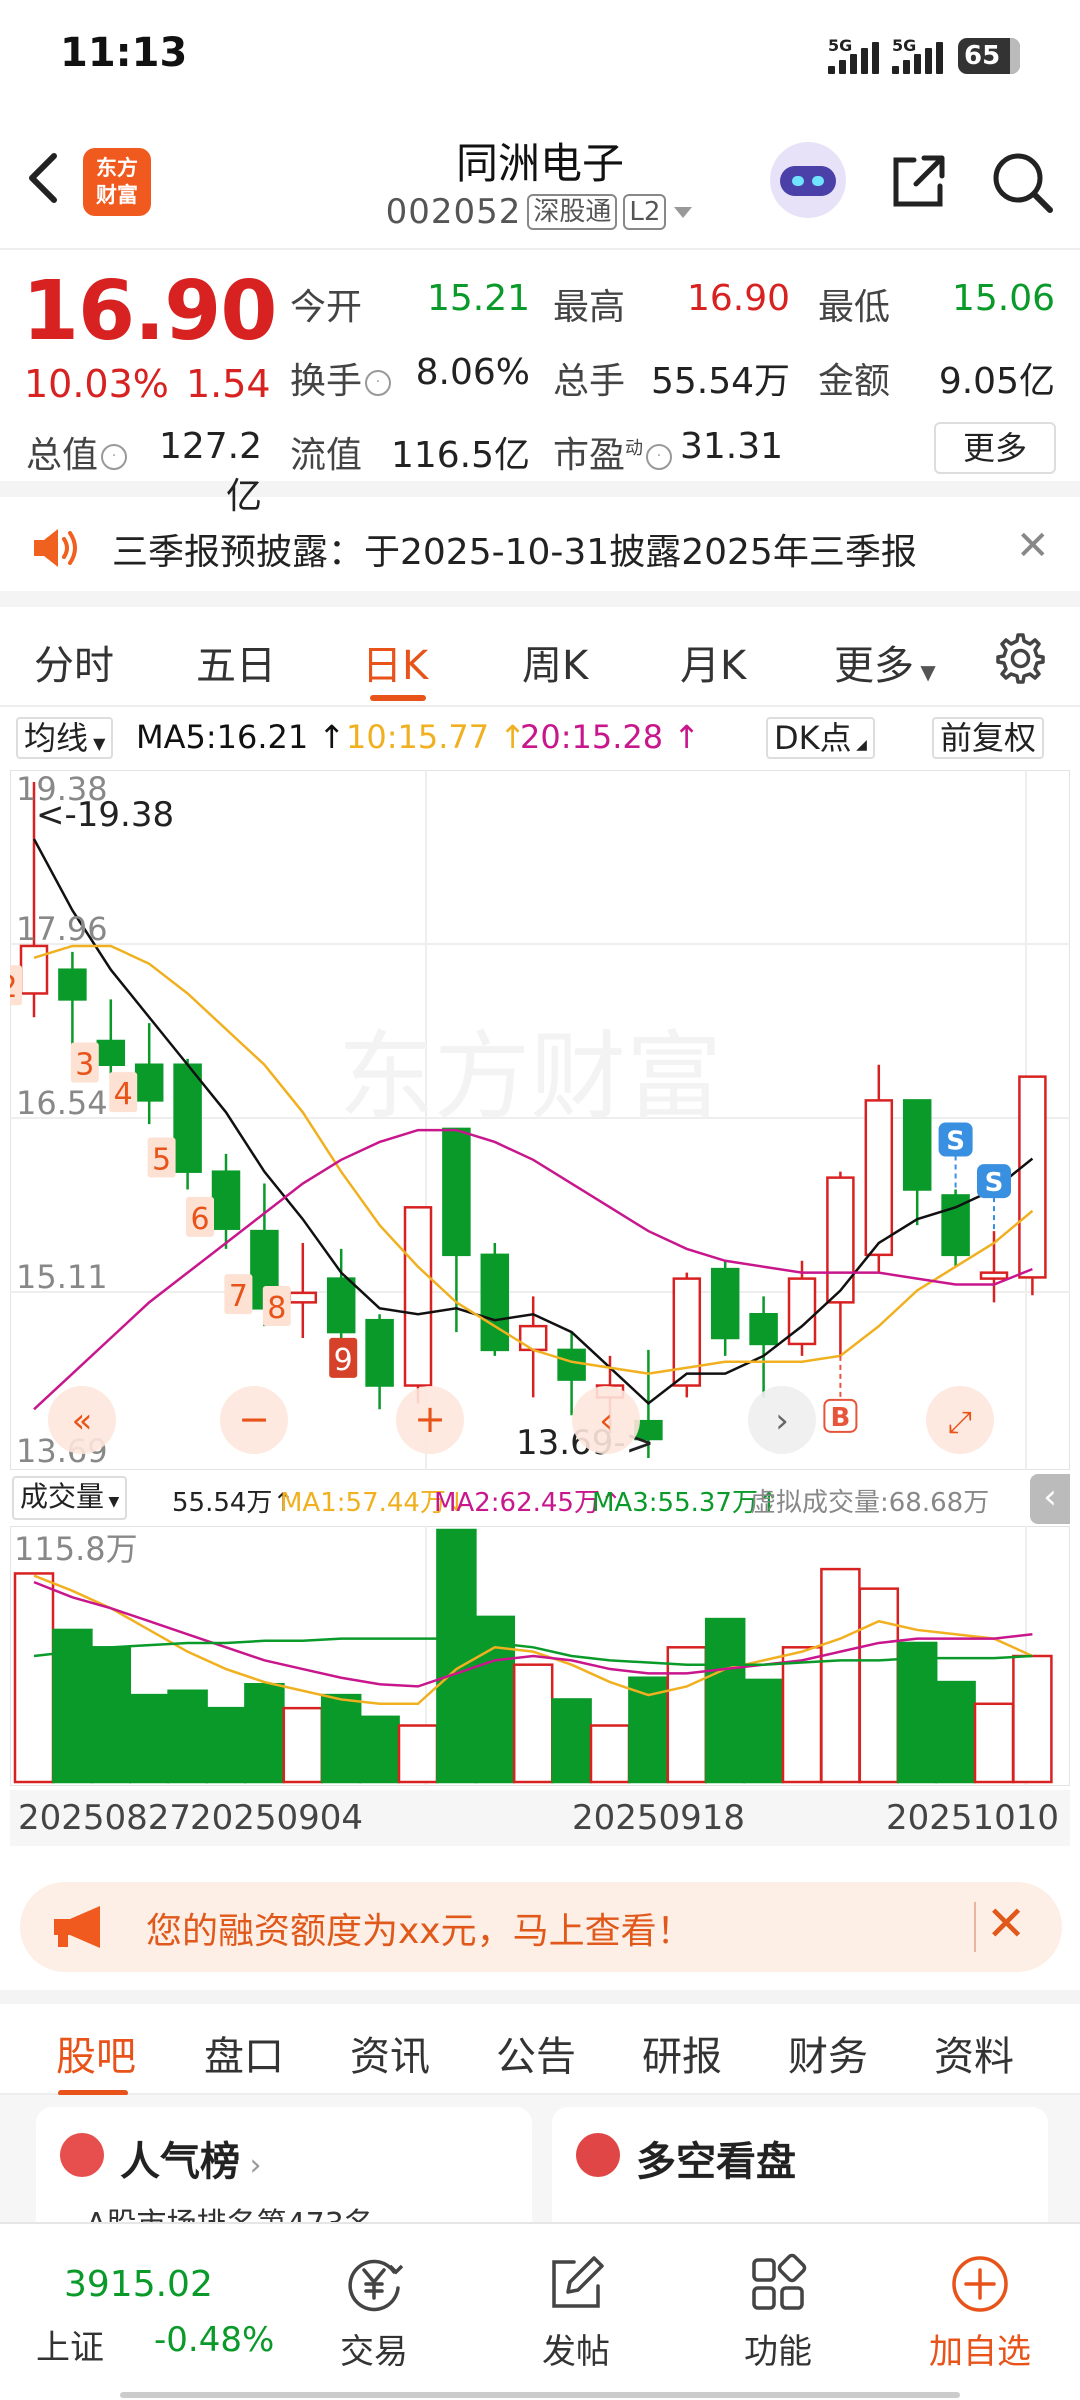 Image resolution: width=1080 pixels, height=2400 pixels. Describe the element at coordinates (326, 307) in the screenshot. I see `open-label: 今开` at that location.